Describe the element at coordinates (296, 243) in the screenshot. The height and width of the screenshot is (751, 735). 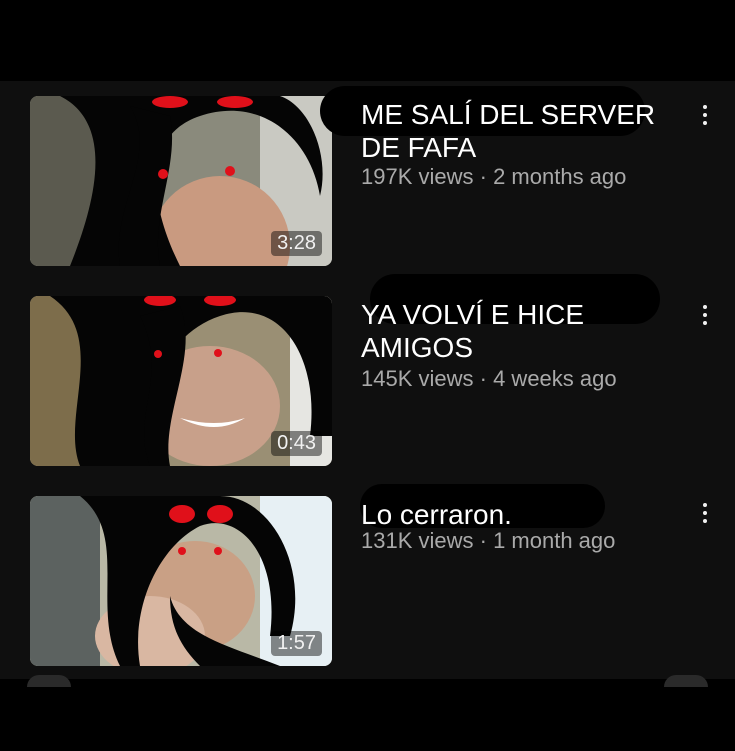
I see `video-duration: 3:28` at that location.